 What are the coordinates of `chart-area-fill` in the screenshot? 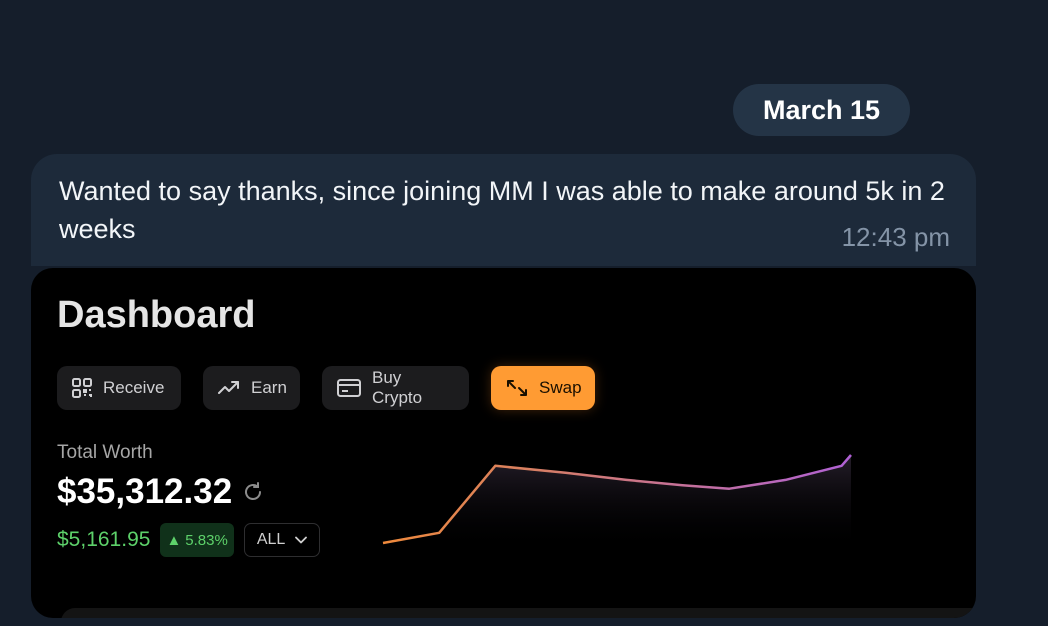 It's located at (617, 503).